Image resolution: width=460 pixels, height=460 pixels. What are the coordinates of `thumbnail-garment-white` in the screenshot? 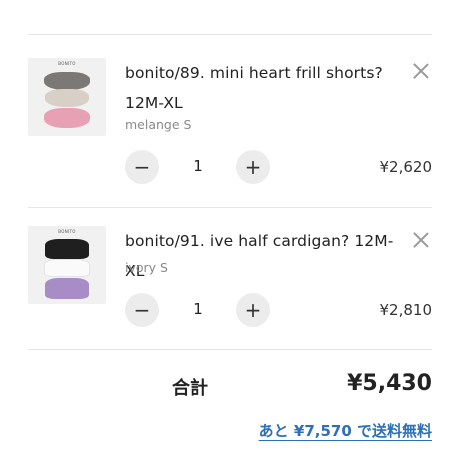 It's located at (67, 268).